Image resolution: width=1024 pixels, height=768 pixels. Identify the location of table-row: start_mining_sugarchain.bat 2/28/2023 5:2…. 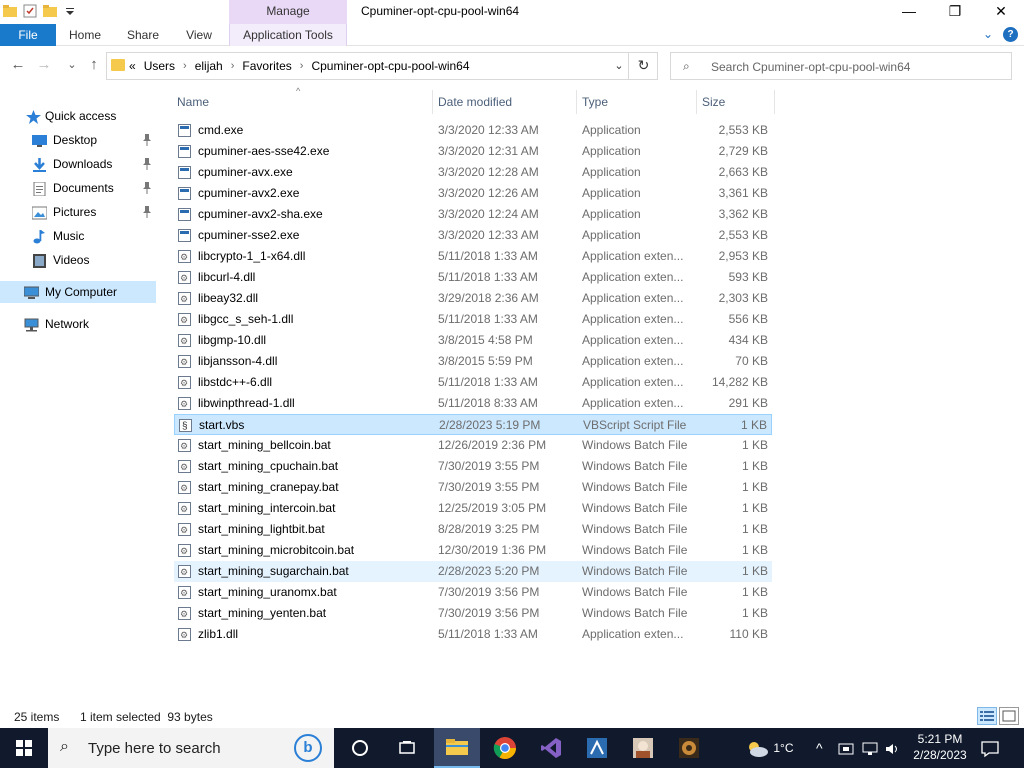
(473, 572).